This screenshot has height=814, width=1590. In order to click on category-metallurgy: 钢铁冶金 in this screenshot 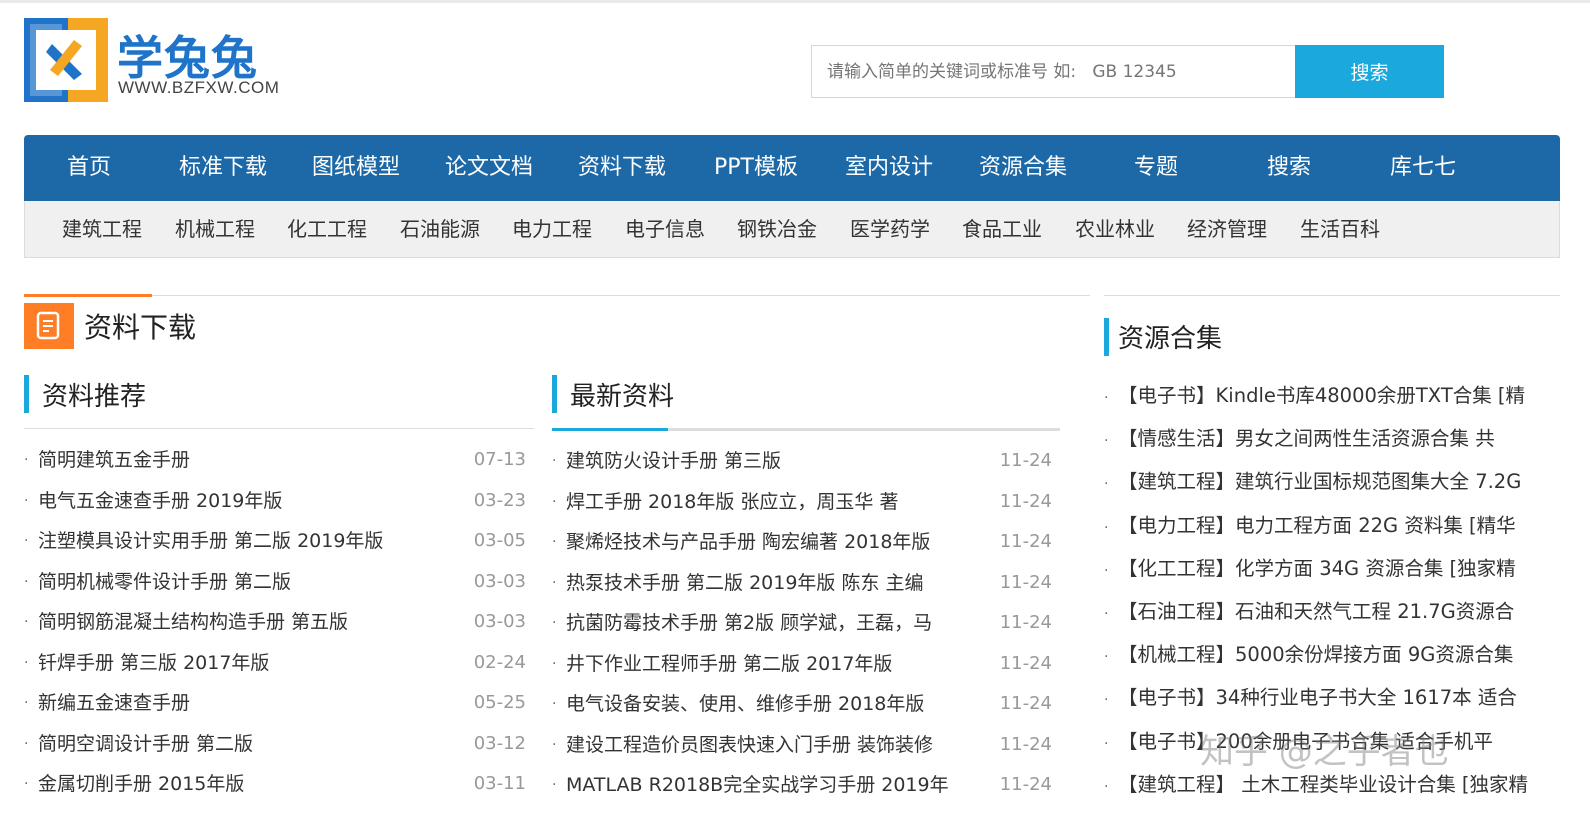, I will do `click(777, 229)`.